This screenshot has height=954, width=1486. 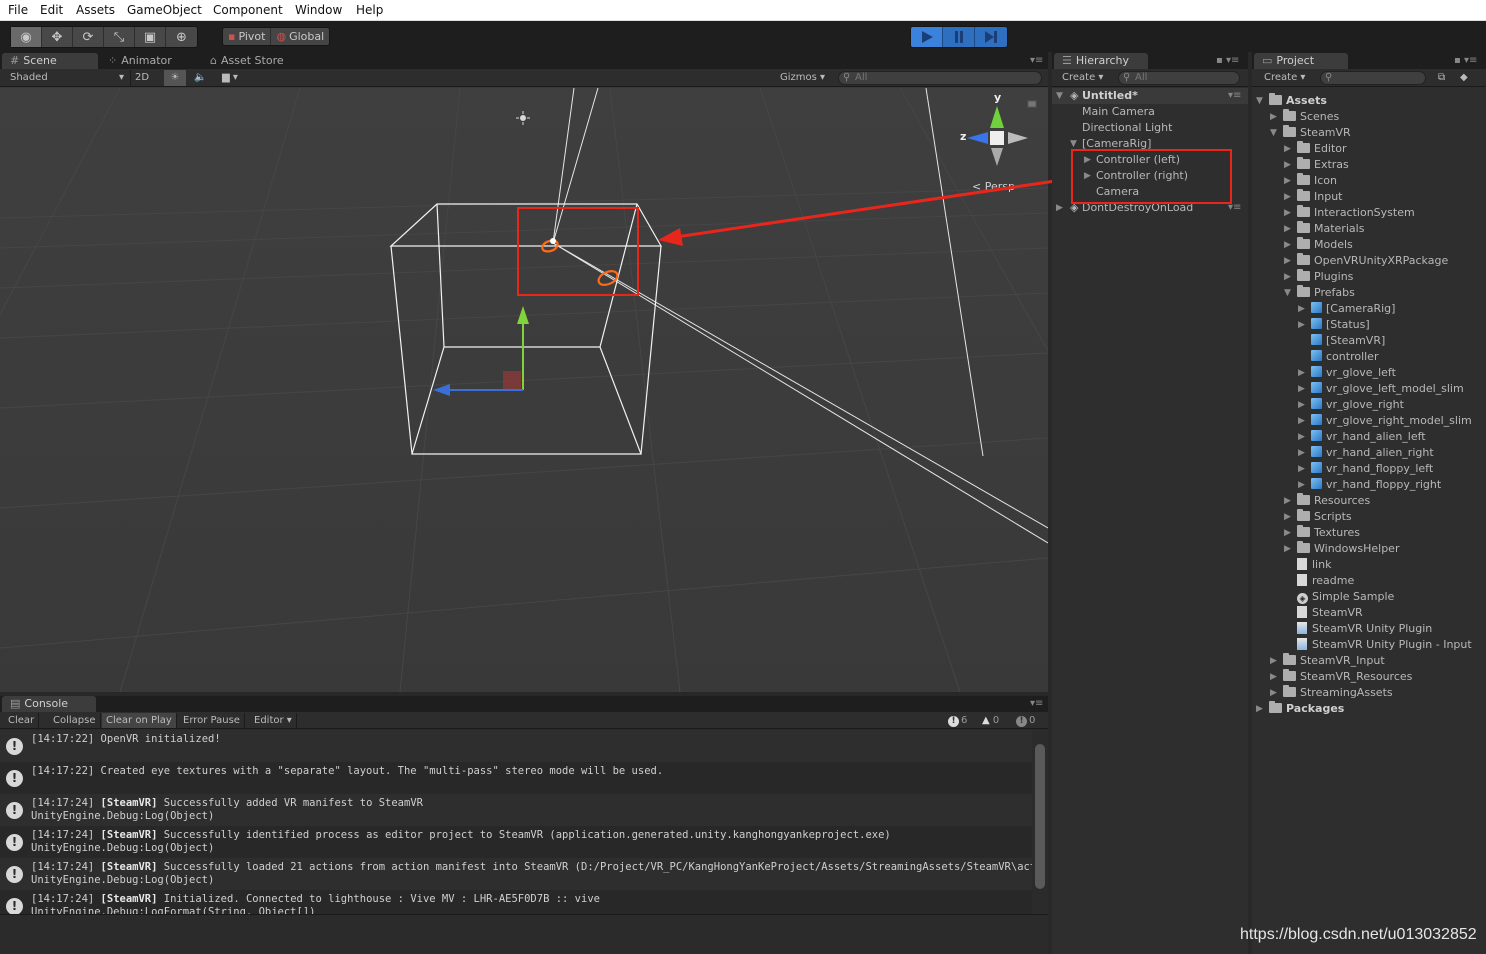 I want to click on project-item: ◈ Simple Sample, so click(x=1345, y=597).